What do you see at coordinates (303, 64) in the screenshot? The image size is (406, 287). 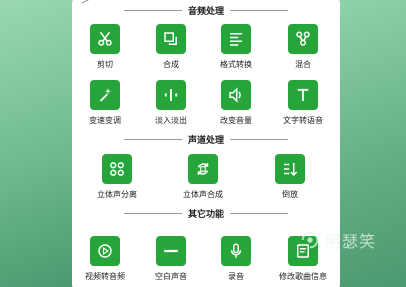 I see `tool-mix-label: 混合` at bounding box center [303, 64].